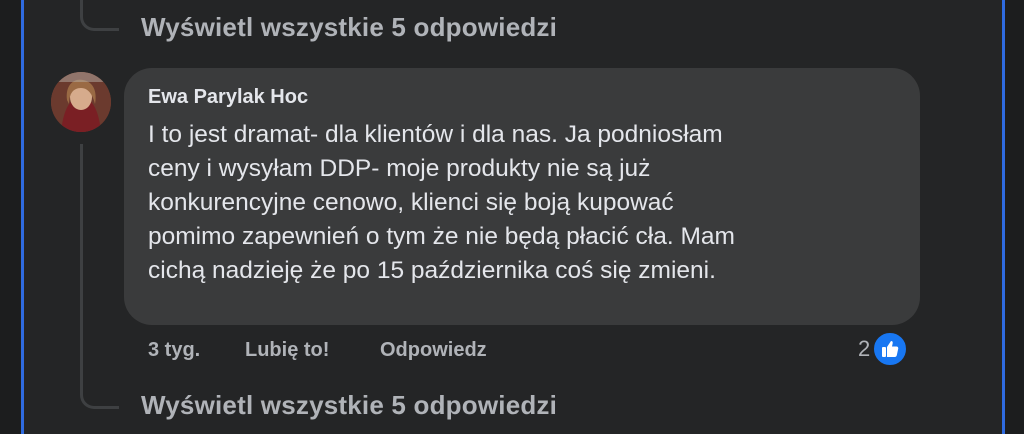  I want to click on reaction-count: 2, so click(864, 348).